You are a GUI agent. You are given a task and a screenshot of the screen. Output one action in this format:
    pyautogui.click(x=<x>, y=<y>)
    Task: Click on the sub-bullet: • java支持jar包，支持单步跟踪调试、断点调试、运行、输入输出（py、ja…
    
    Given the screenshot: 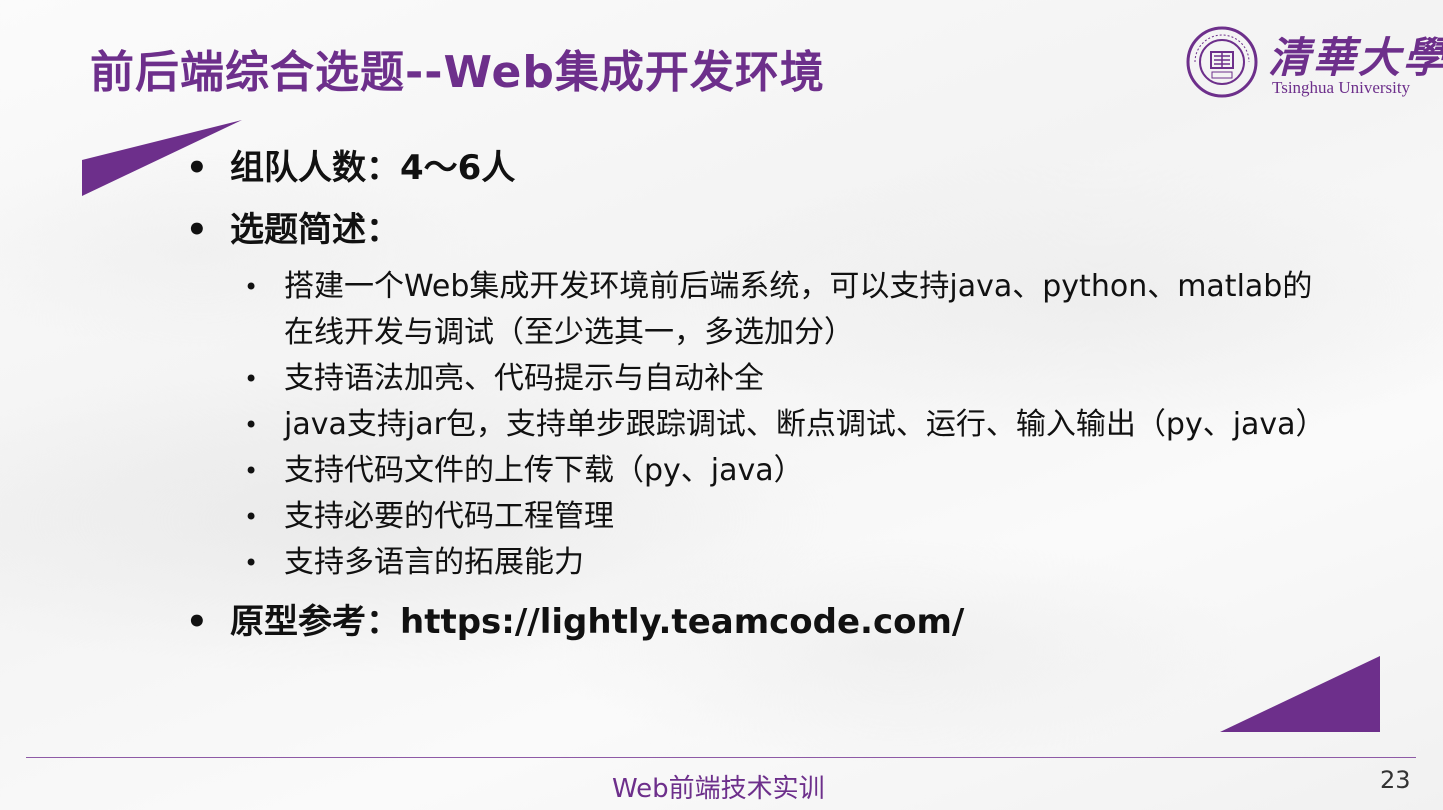 What is the action you would take?
    pyautogui.click(x=776, y=425)
    